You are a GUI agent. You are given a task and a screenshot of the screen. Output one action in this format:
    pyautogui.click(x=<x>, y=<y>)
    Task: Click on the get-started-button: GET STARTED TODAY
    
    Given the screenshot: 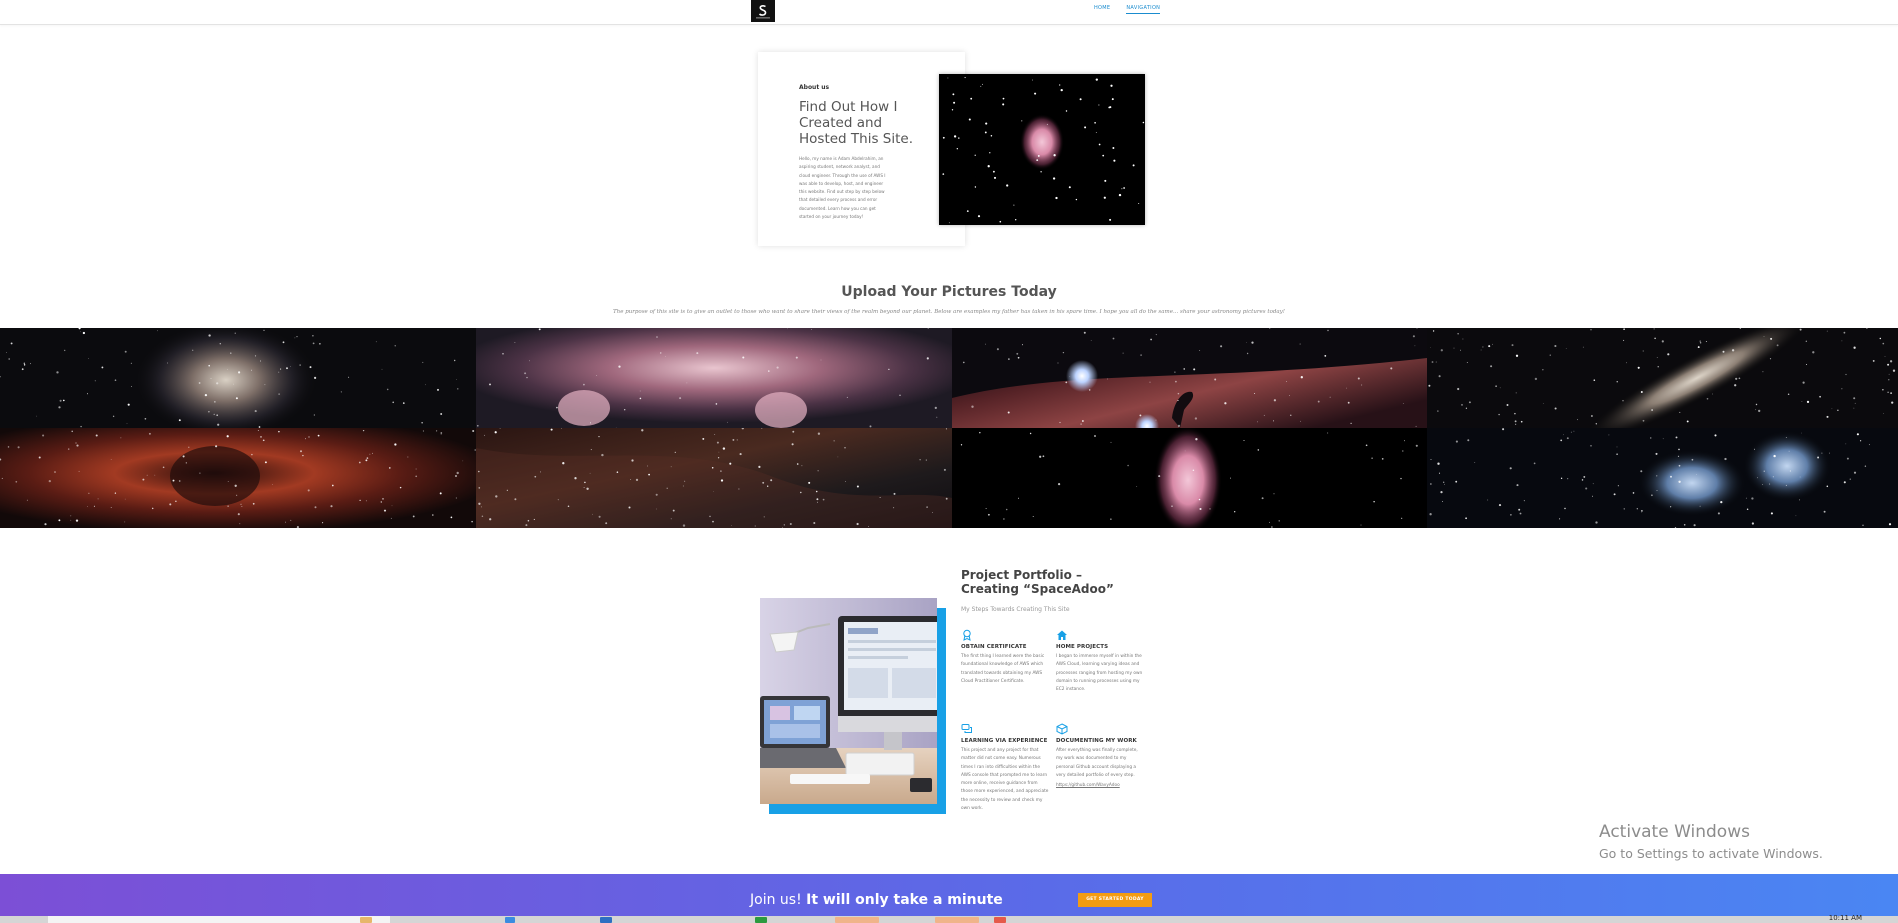 What is the action you would take?
    pyautogui.click(x=1115, y=900)
    